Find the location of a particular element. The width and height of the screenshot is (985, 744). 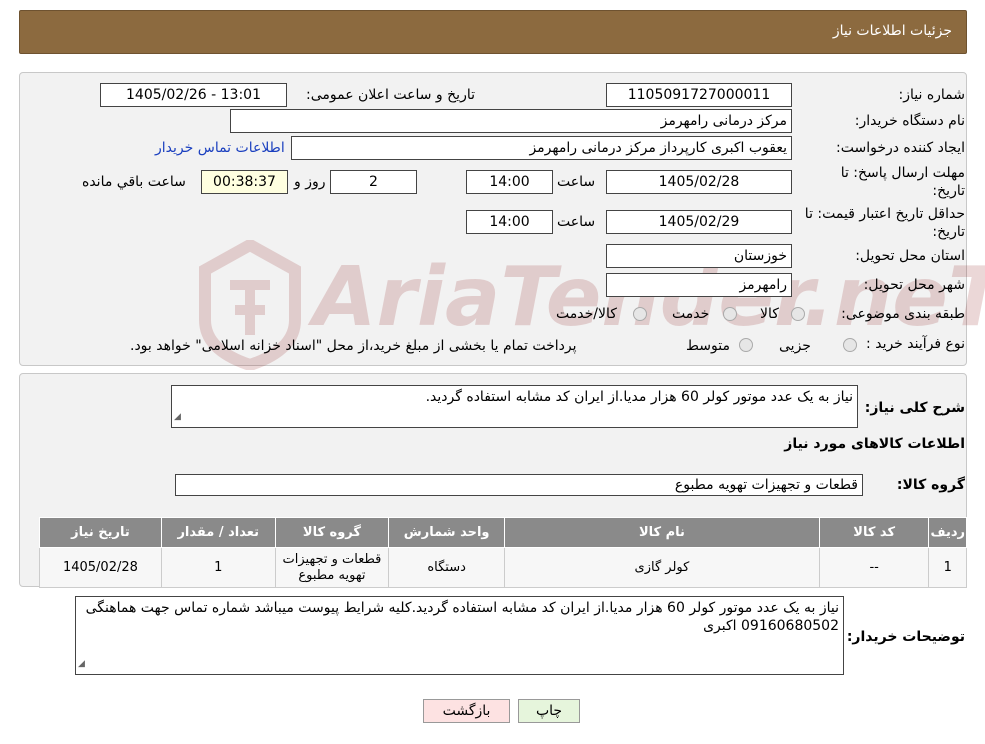

province-field: خوزستان is located at coordinates (699, 256).